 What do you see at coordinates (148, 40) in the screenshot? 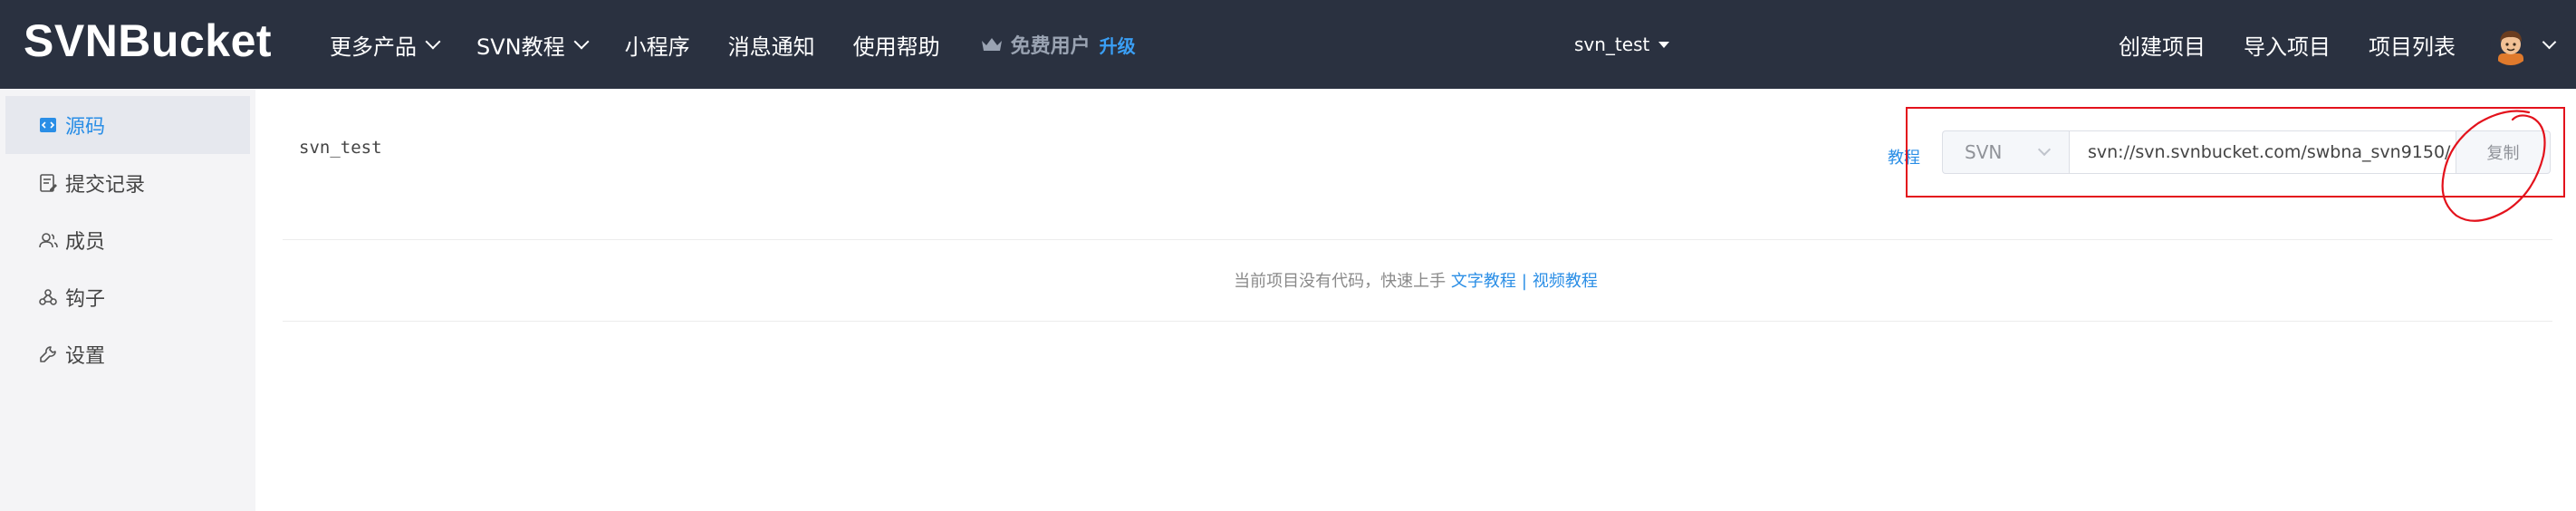
I see `logo: SVNBucket` at bounding box center [148, 40].